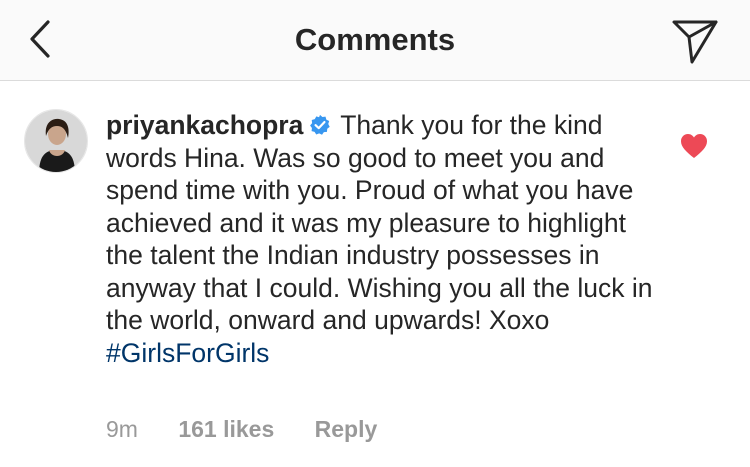 This screenshot has width=750, height=467. I want to click on chevron-left-icon, so click(40, 39).